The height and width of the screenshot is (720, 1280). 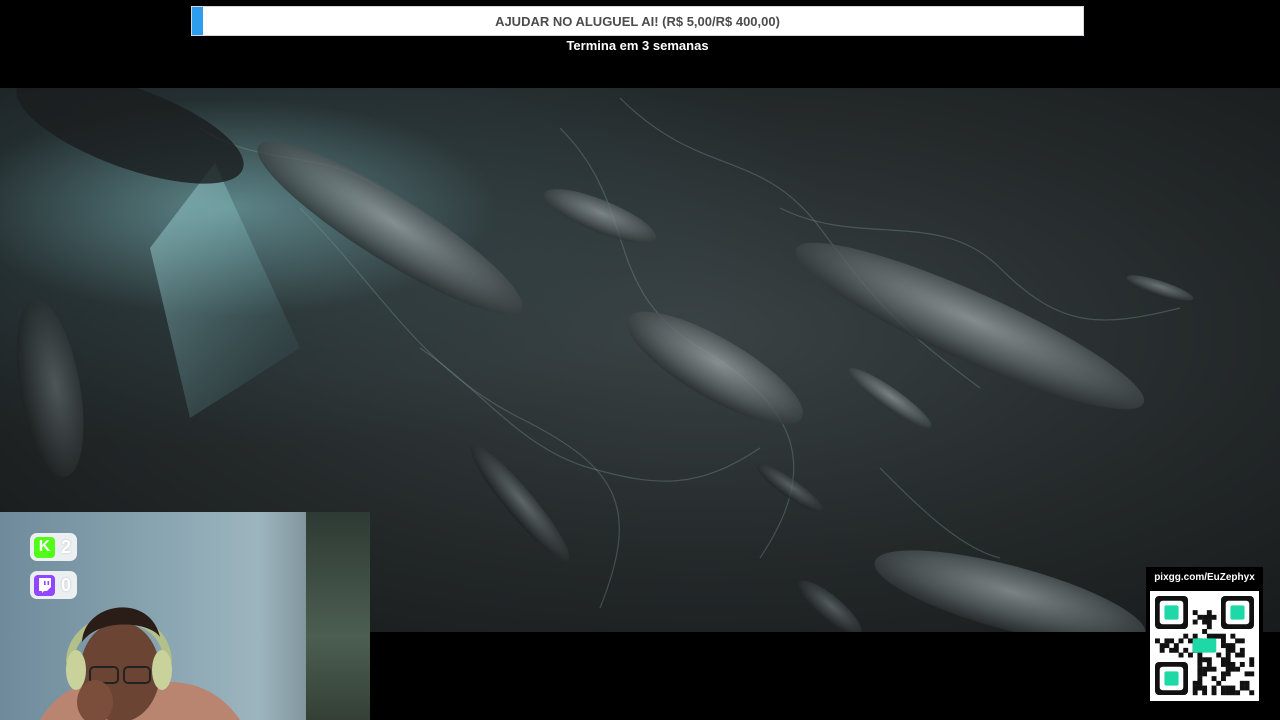 What do you see at coordinates (44, 547) in the screenshot?
I see `kick-icon: K` at bounding box center [44, 547].